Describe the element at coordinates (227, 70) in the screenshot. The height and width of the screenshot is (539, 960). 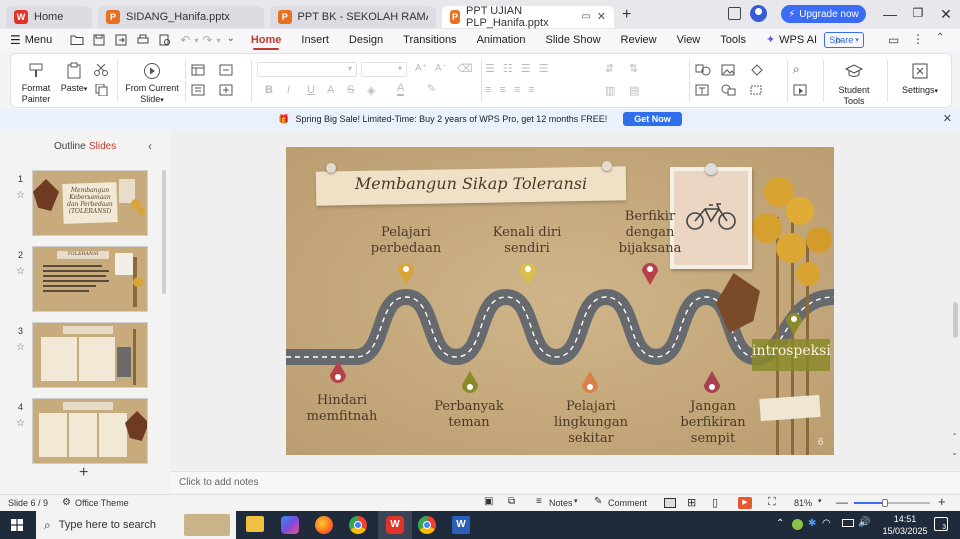
I see `reset-slide-icon` at that location.